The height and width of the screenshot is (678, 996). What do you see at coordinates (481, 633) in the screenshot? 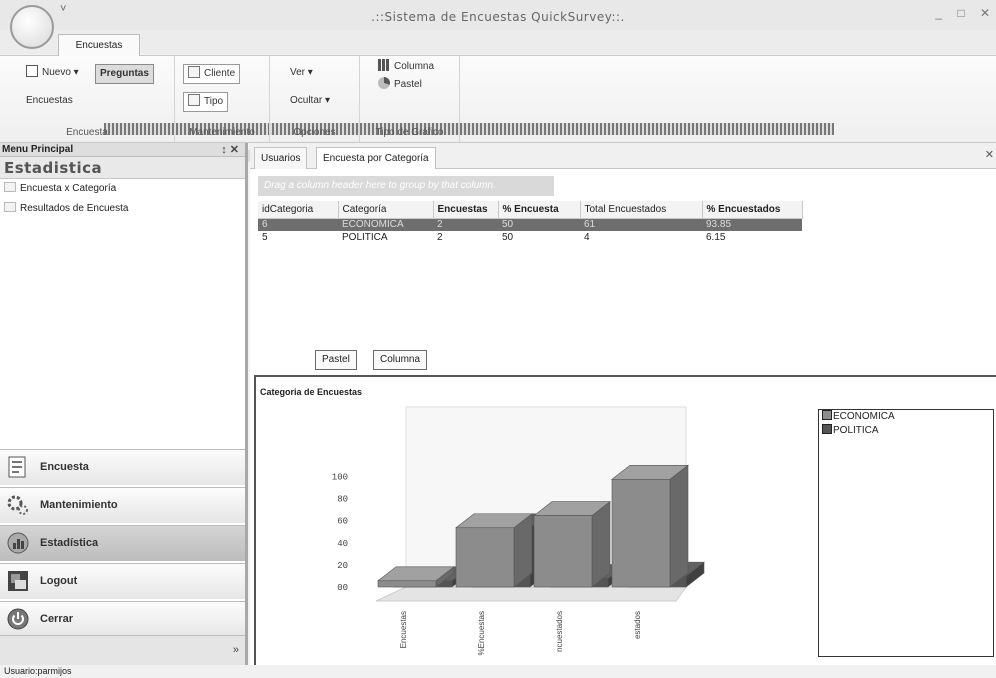
I see `x-tick-label: %Encuestas` at bounding box center [481, 633].